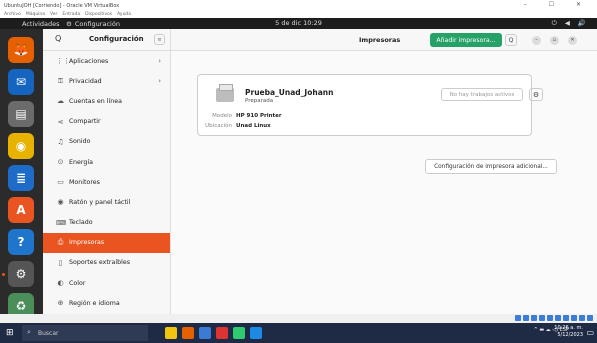  Describe the element at coordinates (289, 92) in the screenshot. I see `printer-name: Prueba_Unad_Johann` at that location.